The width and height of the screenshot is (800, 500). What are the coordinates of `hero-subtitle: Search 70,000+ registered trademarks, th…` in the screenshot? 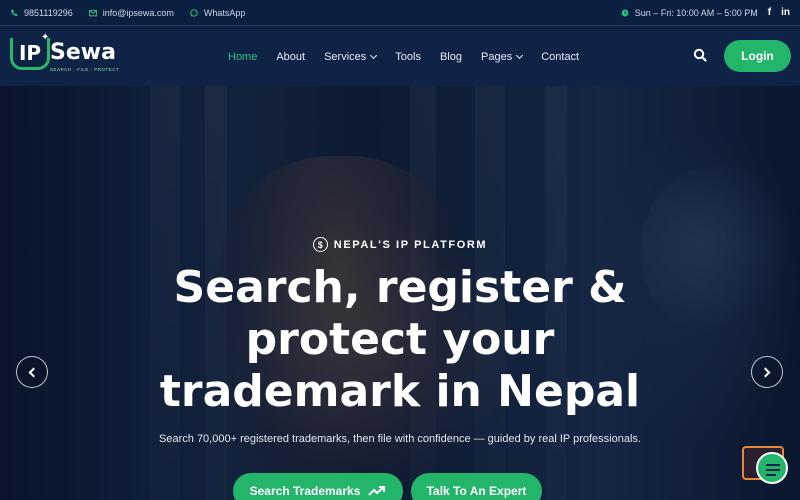 It's located at (400, 439).